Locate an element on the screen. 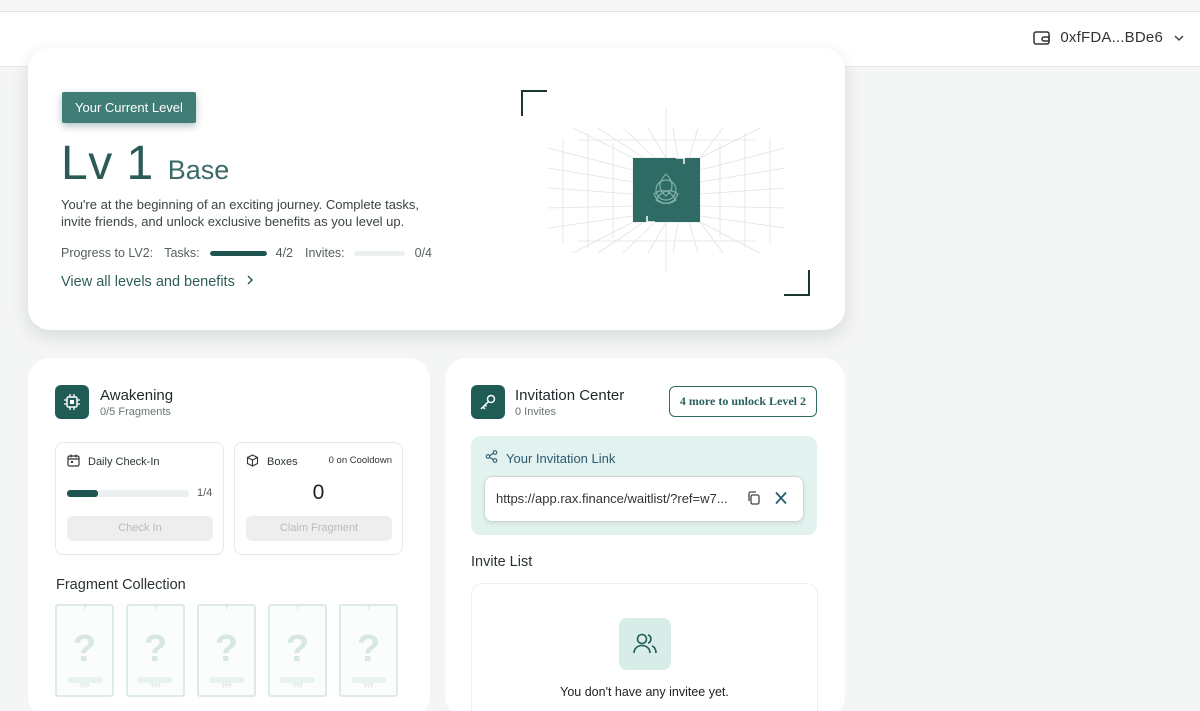 The width and height of the screenshot is (1200, 711). browser-top-strip is located at coordinates (600, 6).